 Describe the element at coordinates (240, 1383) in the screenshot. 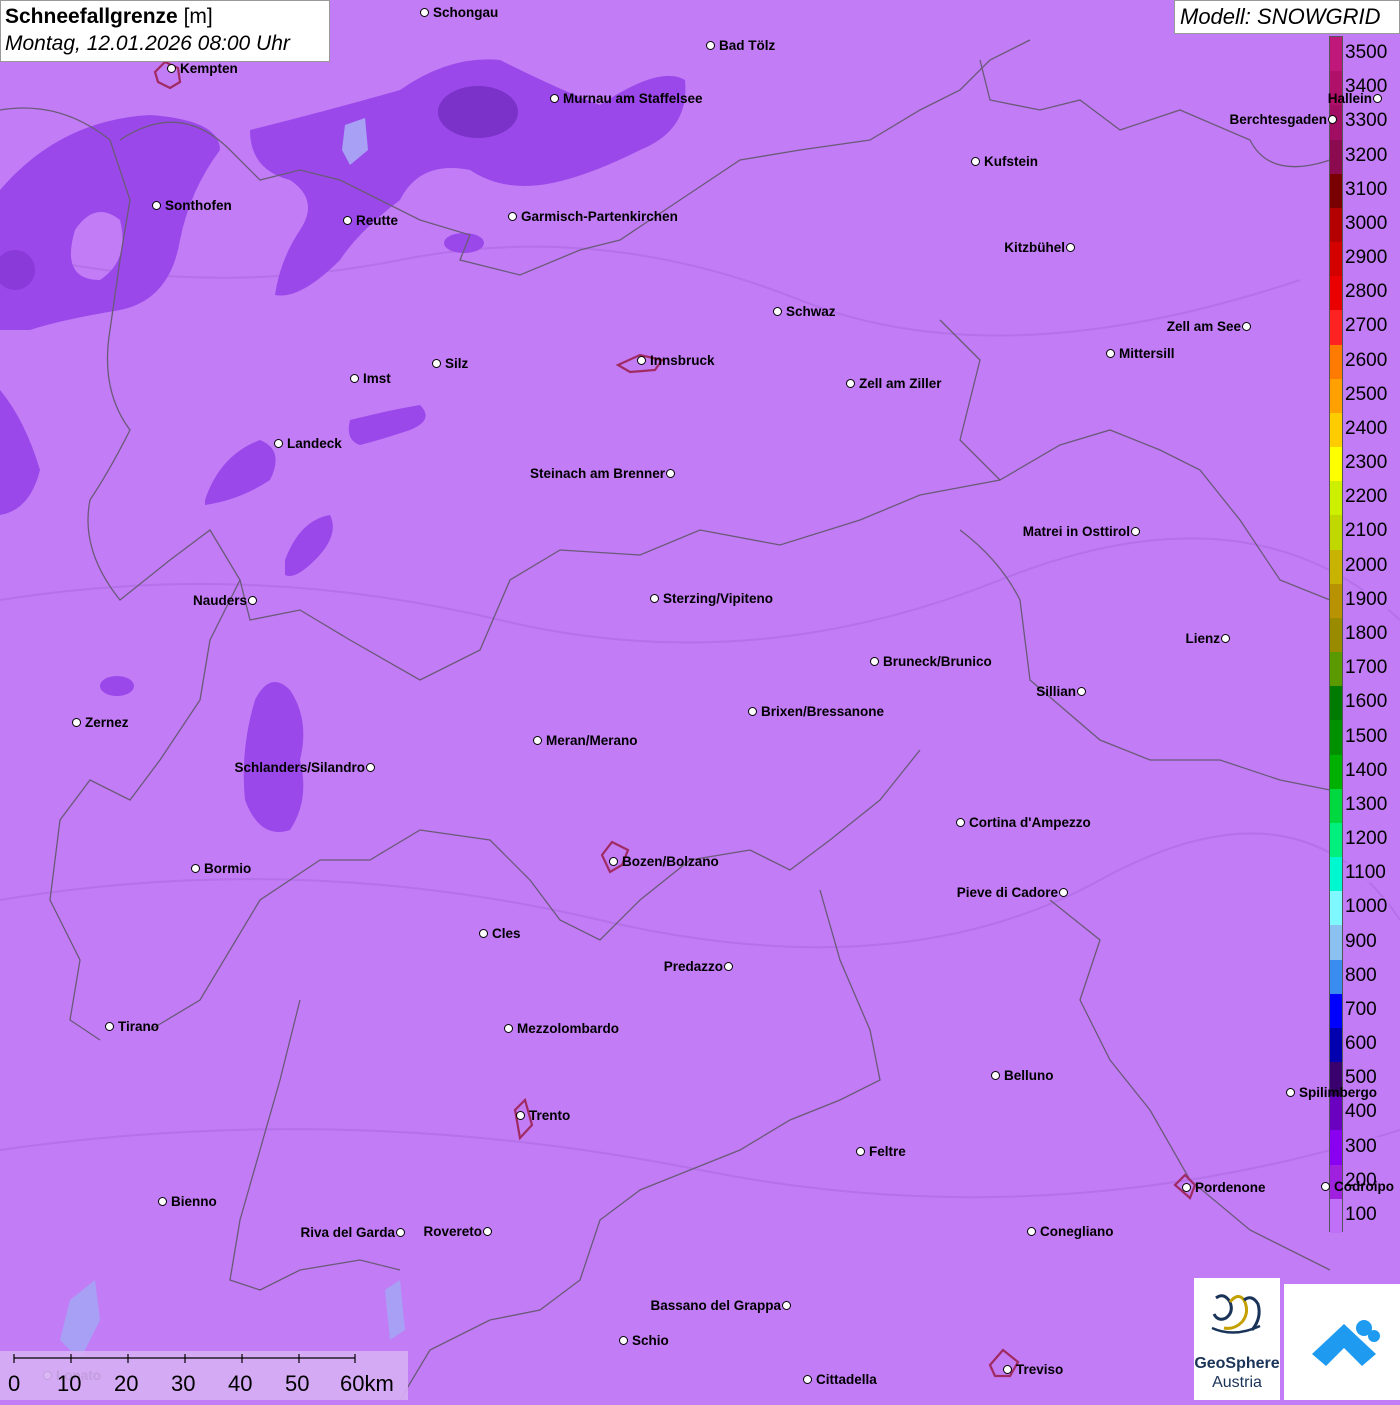

I see `scale-label: 40` at that location.